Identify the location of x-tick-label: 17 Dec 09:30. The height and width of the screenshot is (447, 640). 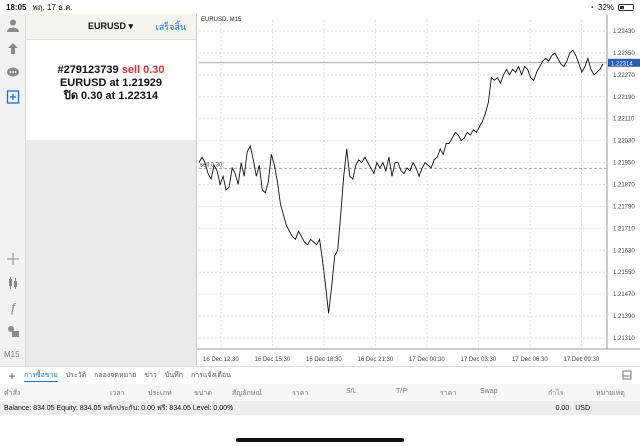
(582, 360).